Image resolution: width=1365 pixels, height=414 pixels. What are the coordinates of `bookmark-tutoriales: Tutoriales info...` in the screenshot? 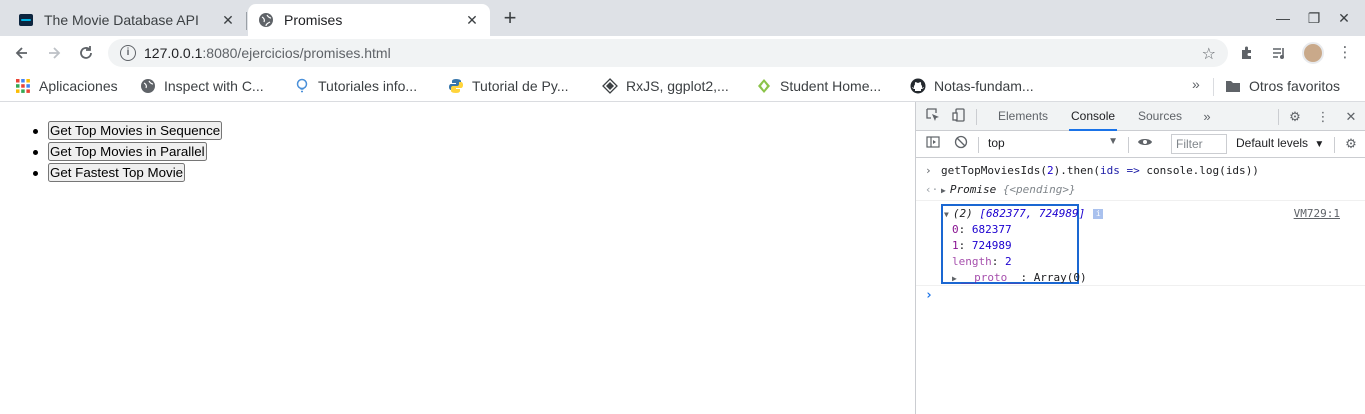 It's located at (355, 86).